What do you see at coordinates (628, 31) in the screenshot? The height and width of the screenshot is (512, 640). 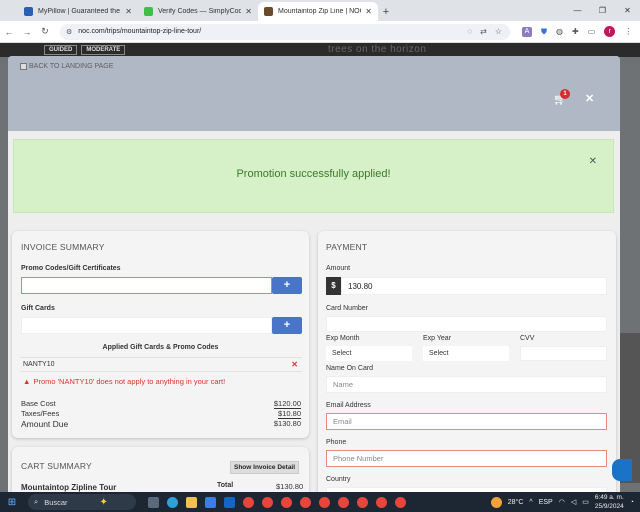 I see `menu-dots-icon: ⋮` at bounding box center [628, 31].